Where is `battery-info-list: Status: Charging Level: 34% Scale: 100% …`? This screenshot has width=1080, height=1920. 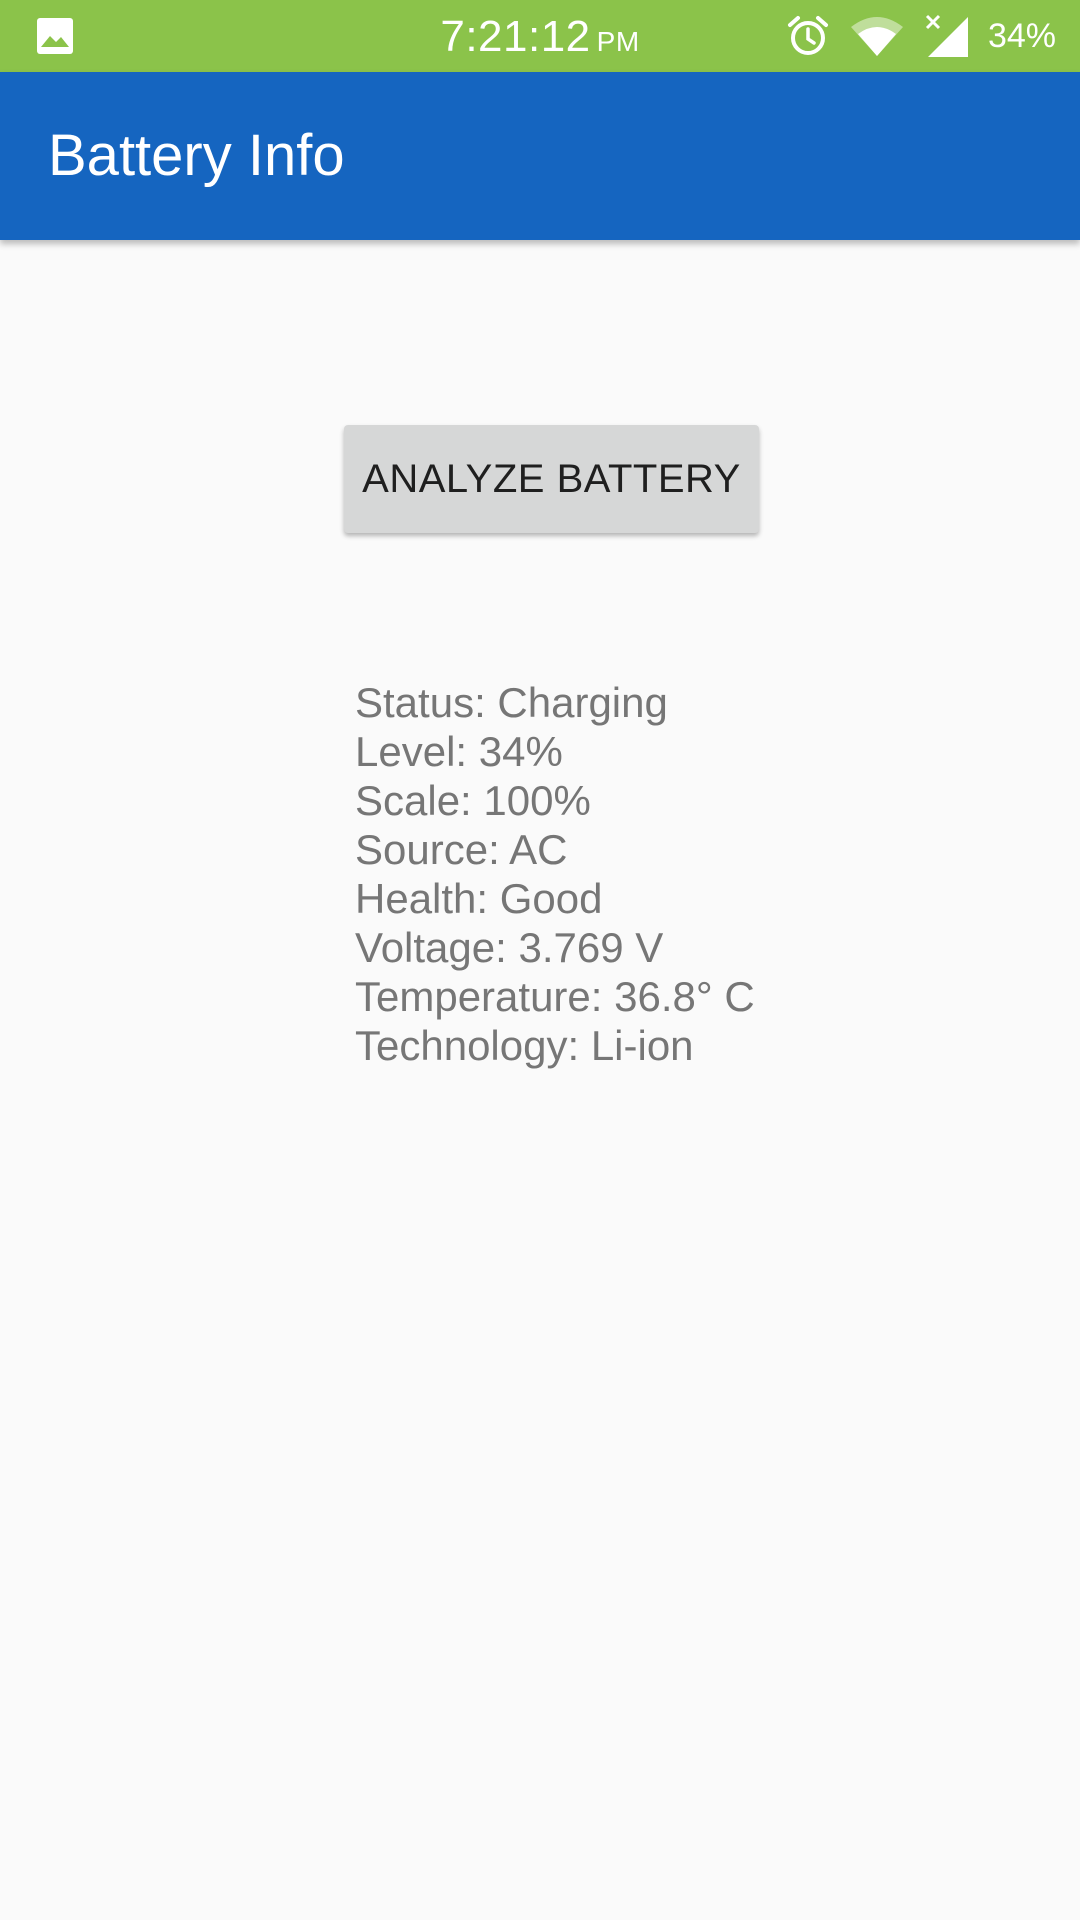
battery-info-list: Status: Charging Level: 34% Scale: 100% … is located at coordinates (555, 874).